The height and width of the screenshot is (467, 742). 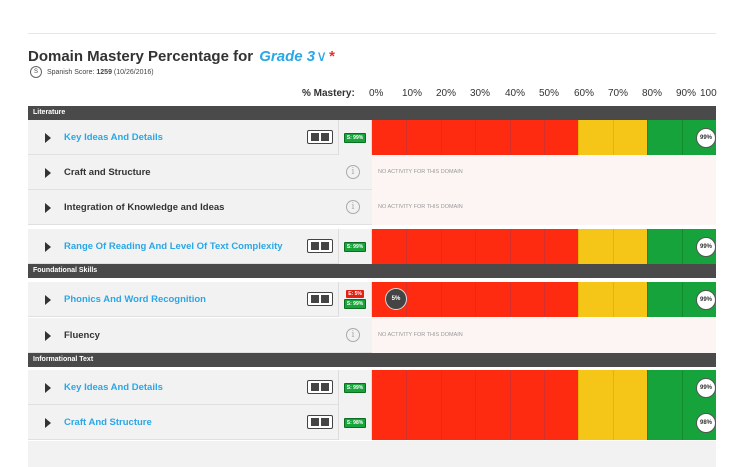 What do you see at coordinates (82, 335) in the screenshot?
I see `domain-name: Fluency` at bounding box center [82, 335].